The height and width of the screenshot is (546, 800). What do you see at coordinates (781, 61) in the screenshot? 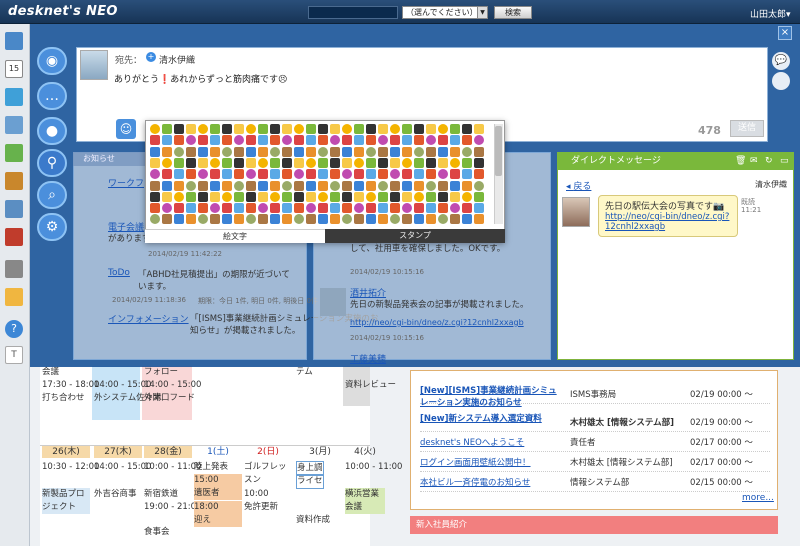
I see `chat-icon: 💬` at bounding box center [781, 61].